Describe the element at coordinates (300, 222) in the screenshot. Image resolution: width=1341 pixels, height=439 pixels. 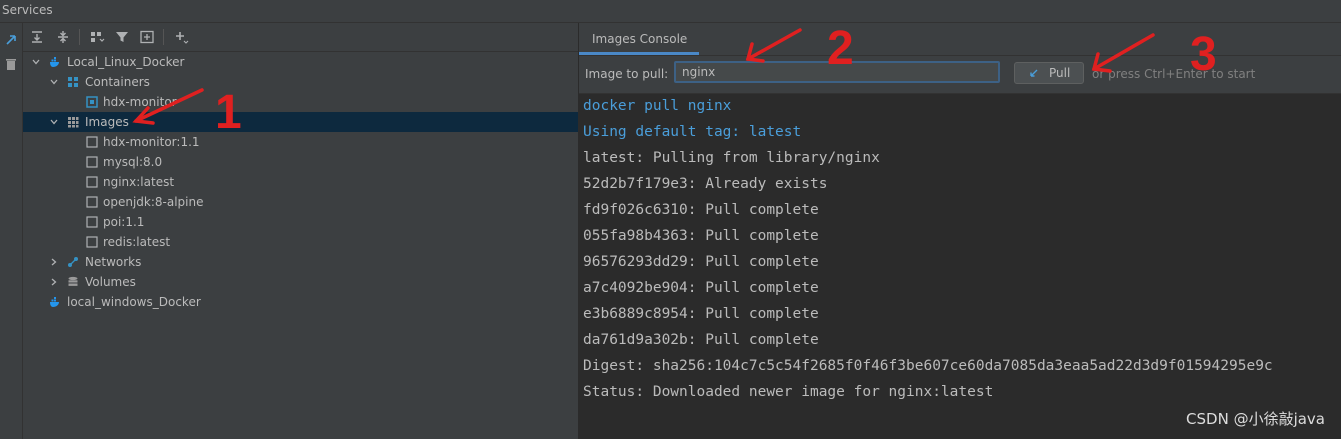
I see `tree-node-image: poi:1.1` at that location.